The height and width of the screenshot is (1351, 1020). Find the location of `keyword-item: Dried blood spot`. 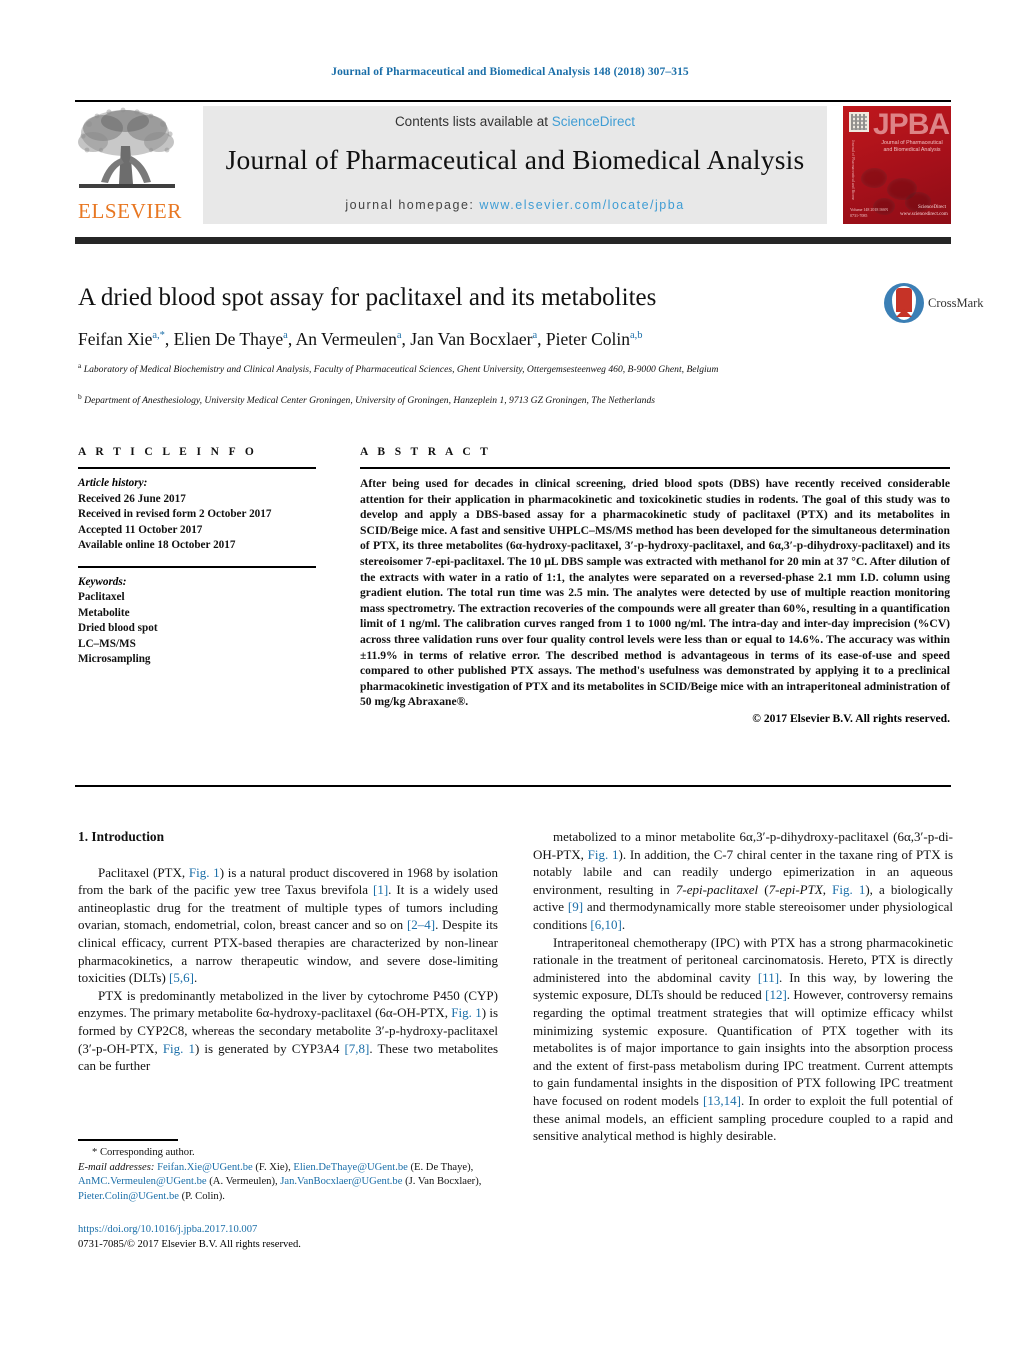

keyword-item: Dried blood spot is located at coordinates (118, 628).